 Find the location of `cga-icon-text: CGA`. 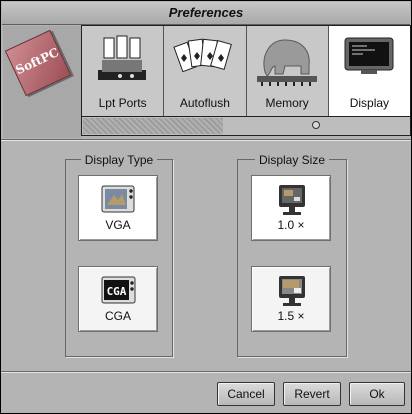

cga-icon-text: CGA is located at coordinates (117, 291).